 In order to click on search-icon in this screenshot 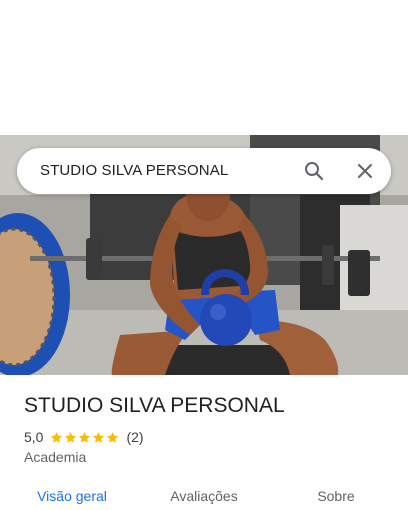, I will do `click(314, 171)`.